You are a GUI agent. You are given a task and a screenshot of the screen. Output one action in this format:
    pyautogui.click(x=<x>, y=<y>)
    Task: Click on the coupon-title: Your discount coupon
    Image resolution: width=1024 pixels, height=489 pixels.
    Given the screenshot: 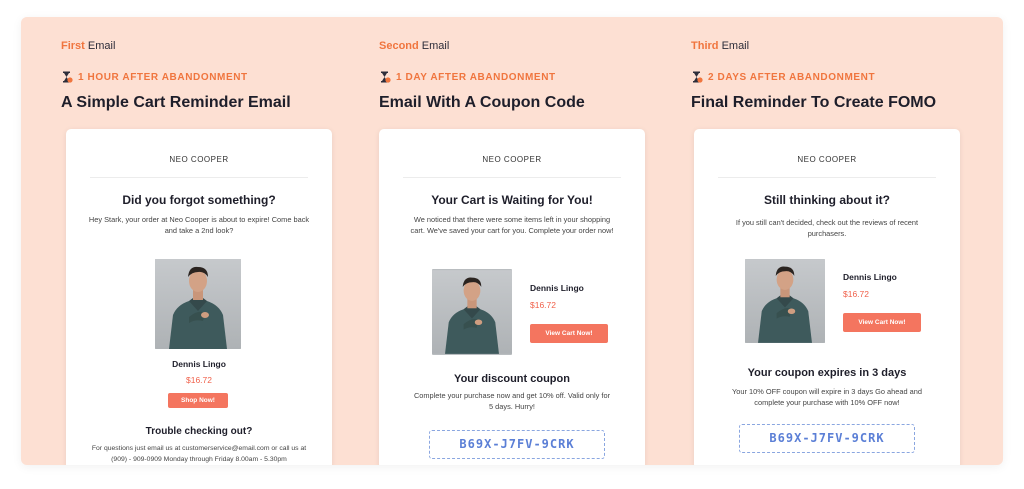 What is the action you would take?
    pyautogui.click(x=512, y=379)
    